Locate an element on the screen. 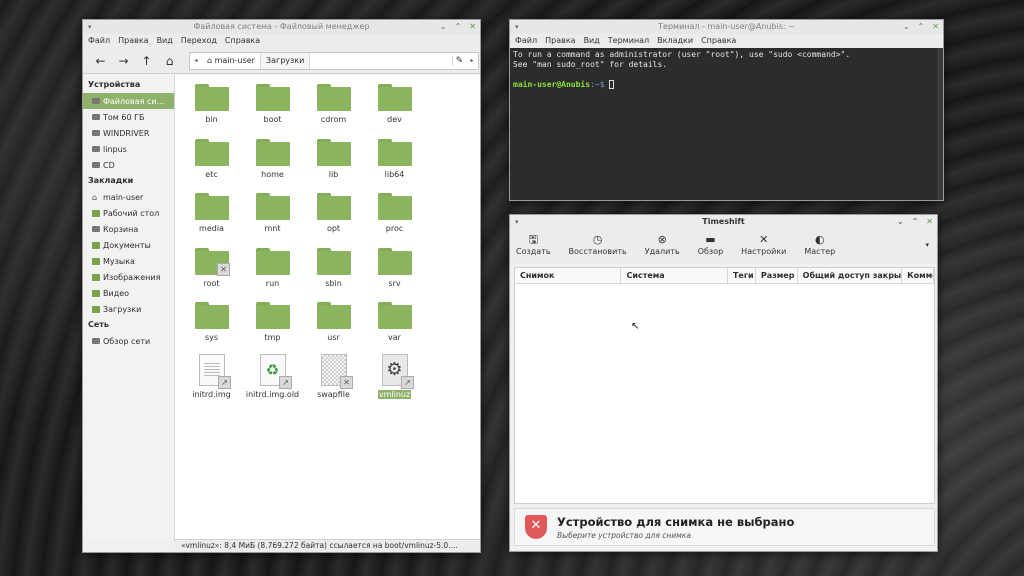 The width and height of the screenshot is (1024, 576). timeshift-button-4: ✕ Настройки is located at coordinates (763, 244).